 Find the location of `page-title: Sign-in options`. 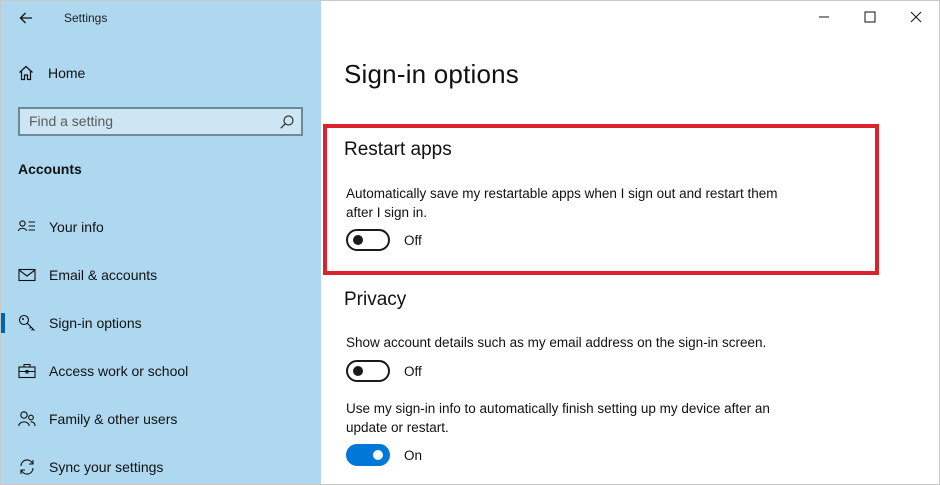

page-title: Sign-in options is located at coordinates (431, 74).